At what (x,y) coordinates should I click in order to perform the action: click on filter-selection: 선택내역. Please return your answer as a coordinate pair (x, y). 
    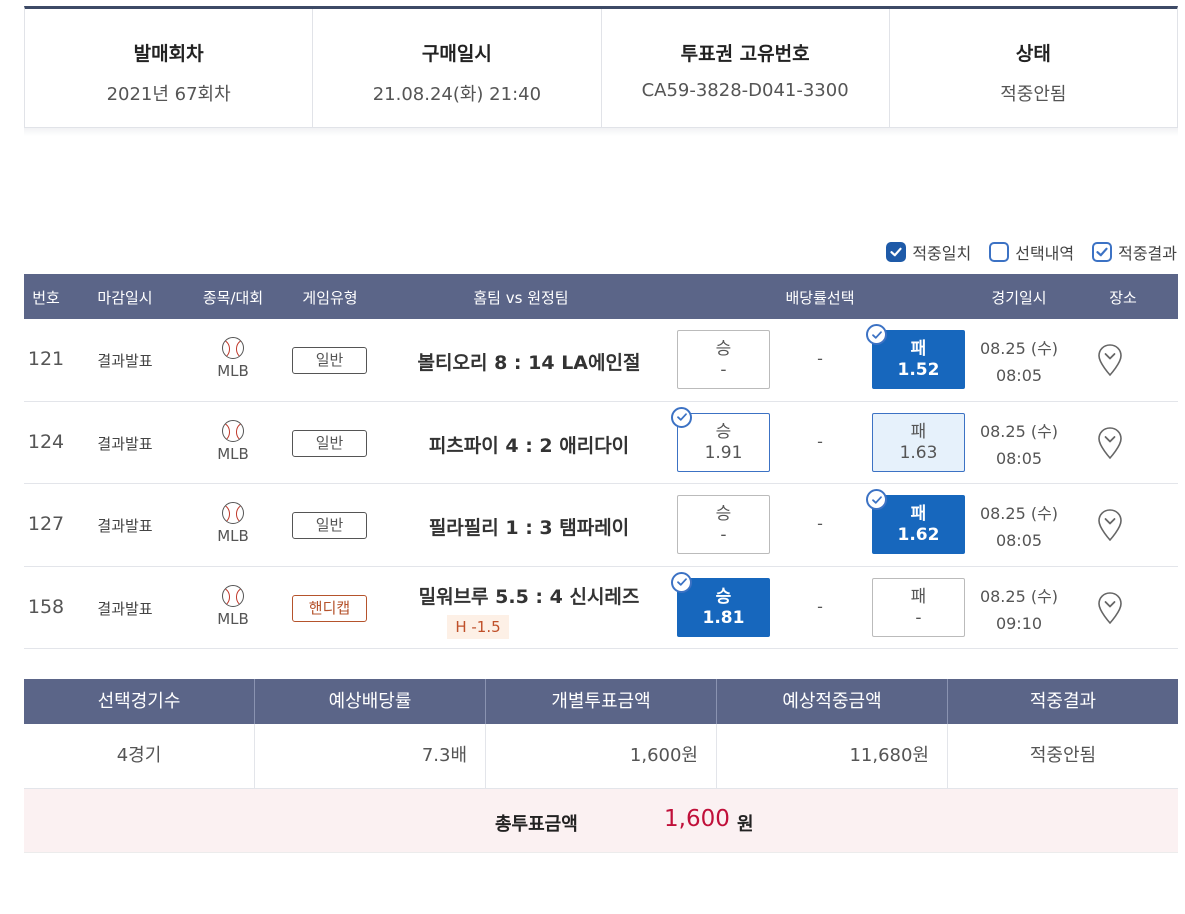
    Looking at the image, I should click on (1031, 252).